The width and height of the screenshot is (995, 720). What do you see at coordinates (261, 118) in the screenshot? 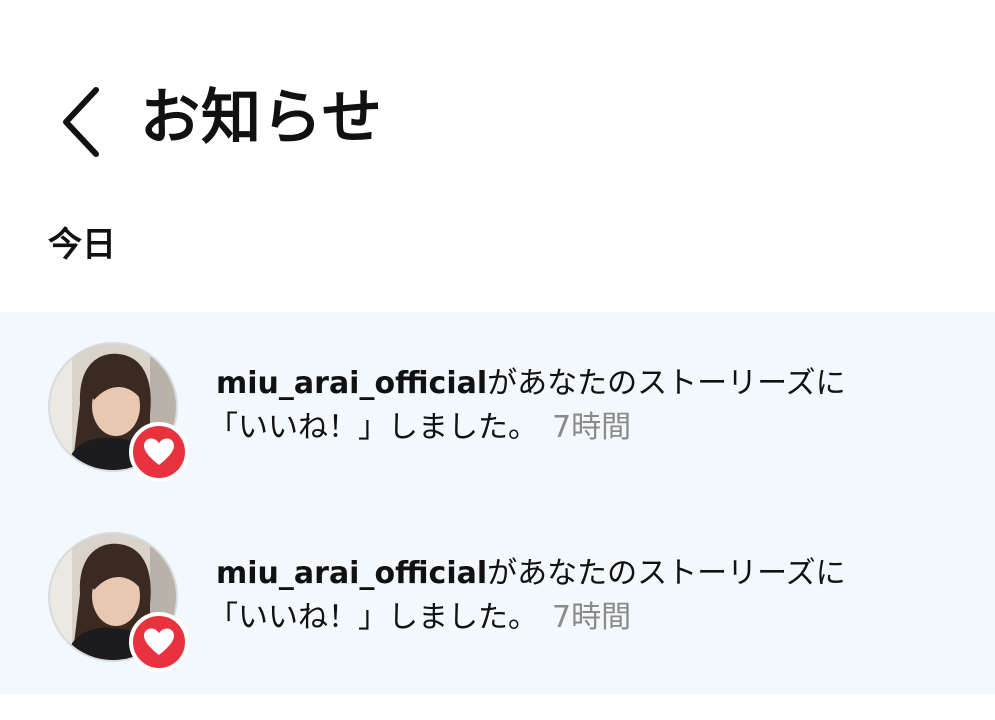
I see `page-title: お知らせ` at bounding box center [261, 118].